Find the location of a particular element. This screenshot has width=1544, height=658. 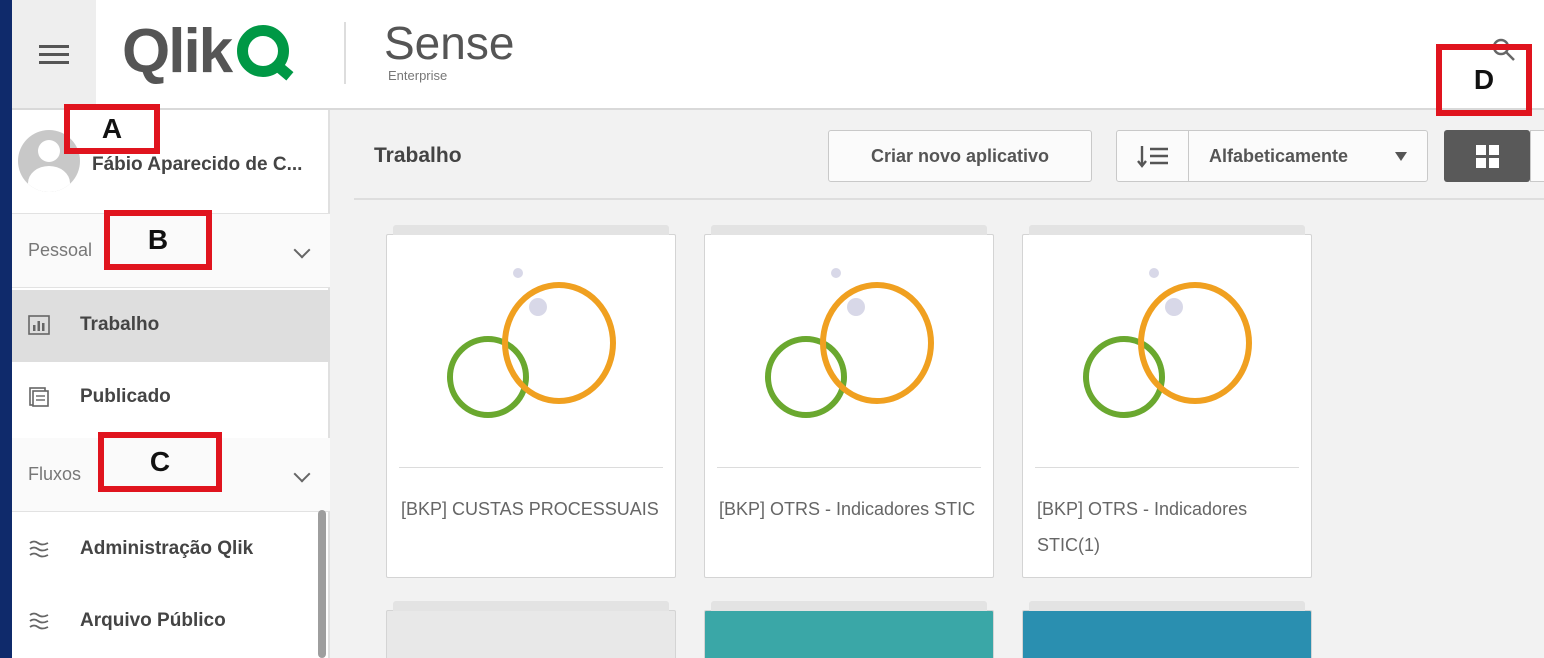

annotation-d: D is located at coordinates (1484, 80).